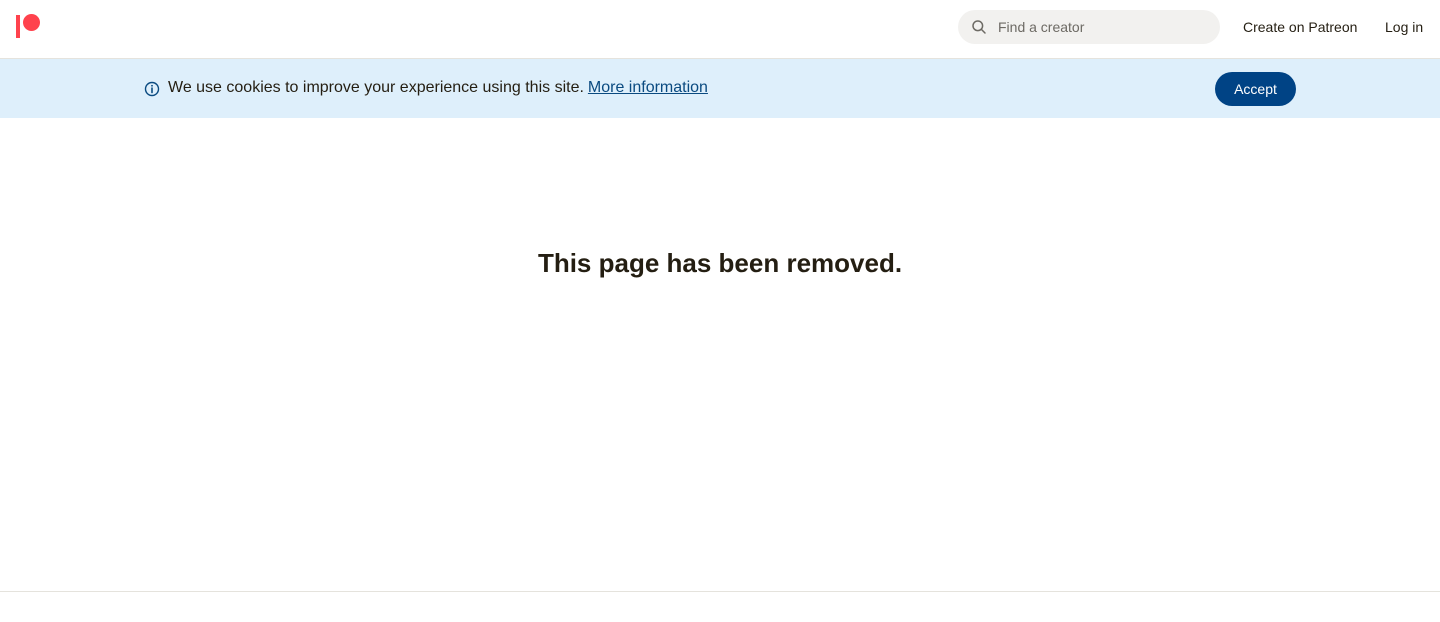 This screenshot has height=622, width=1440. I want to click on site-header: Create on Patreon Log in, so click(720, 29).